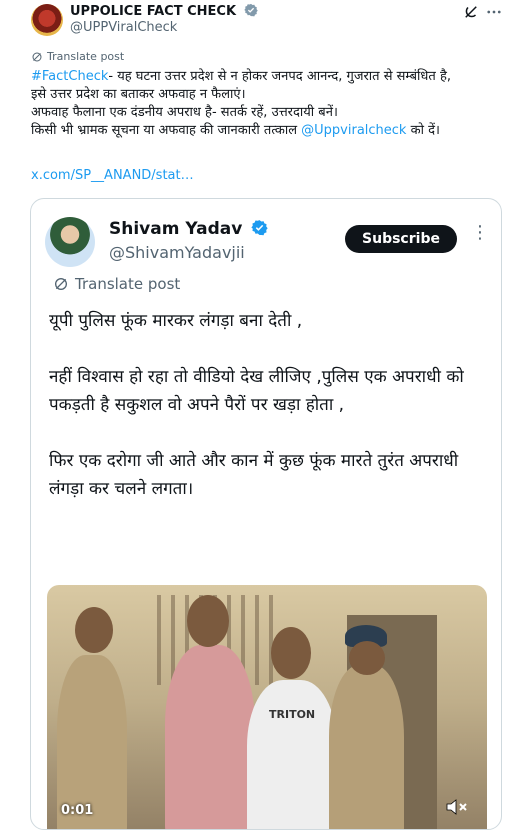 This screenshot has height=830, width=523. Describe the element at coordinates (77, 810) in the screenshot. I see `video-timestamp: 0:01` at that location.